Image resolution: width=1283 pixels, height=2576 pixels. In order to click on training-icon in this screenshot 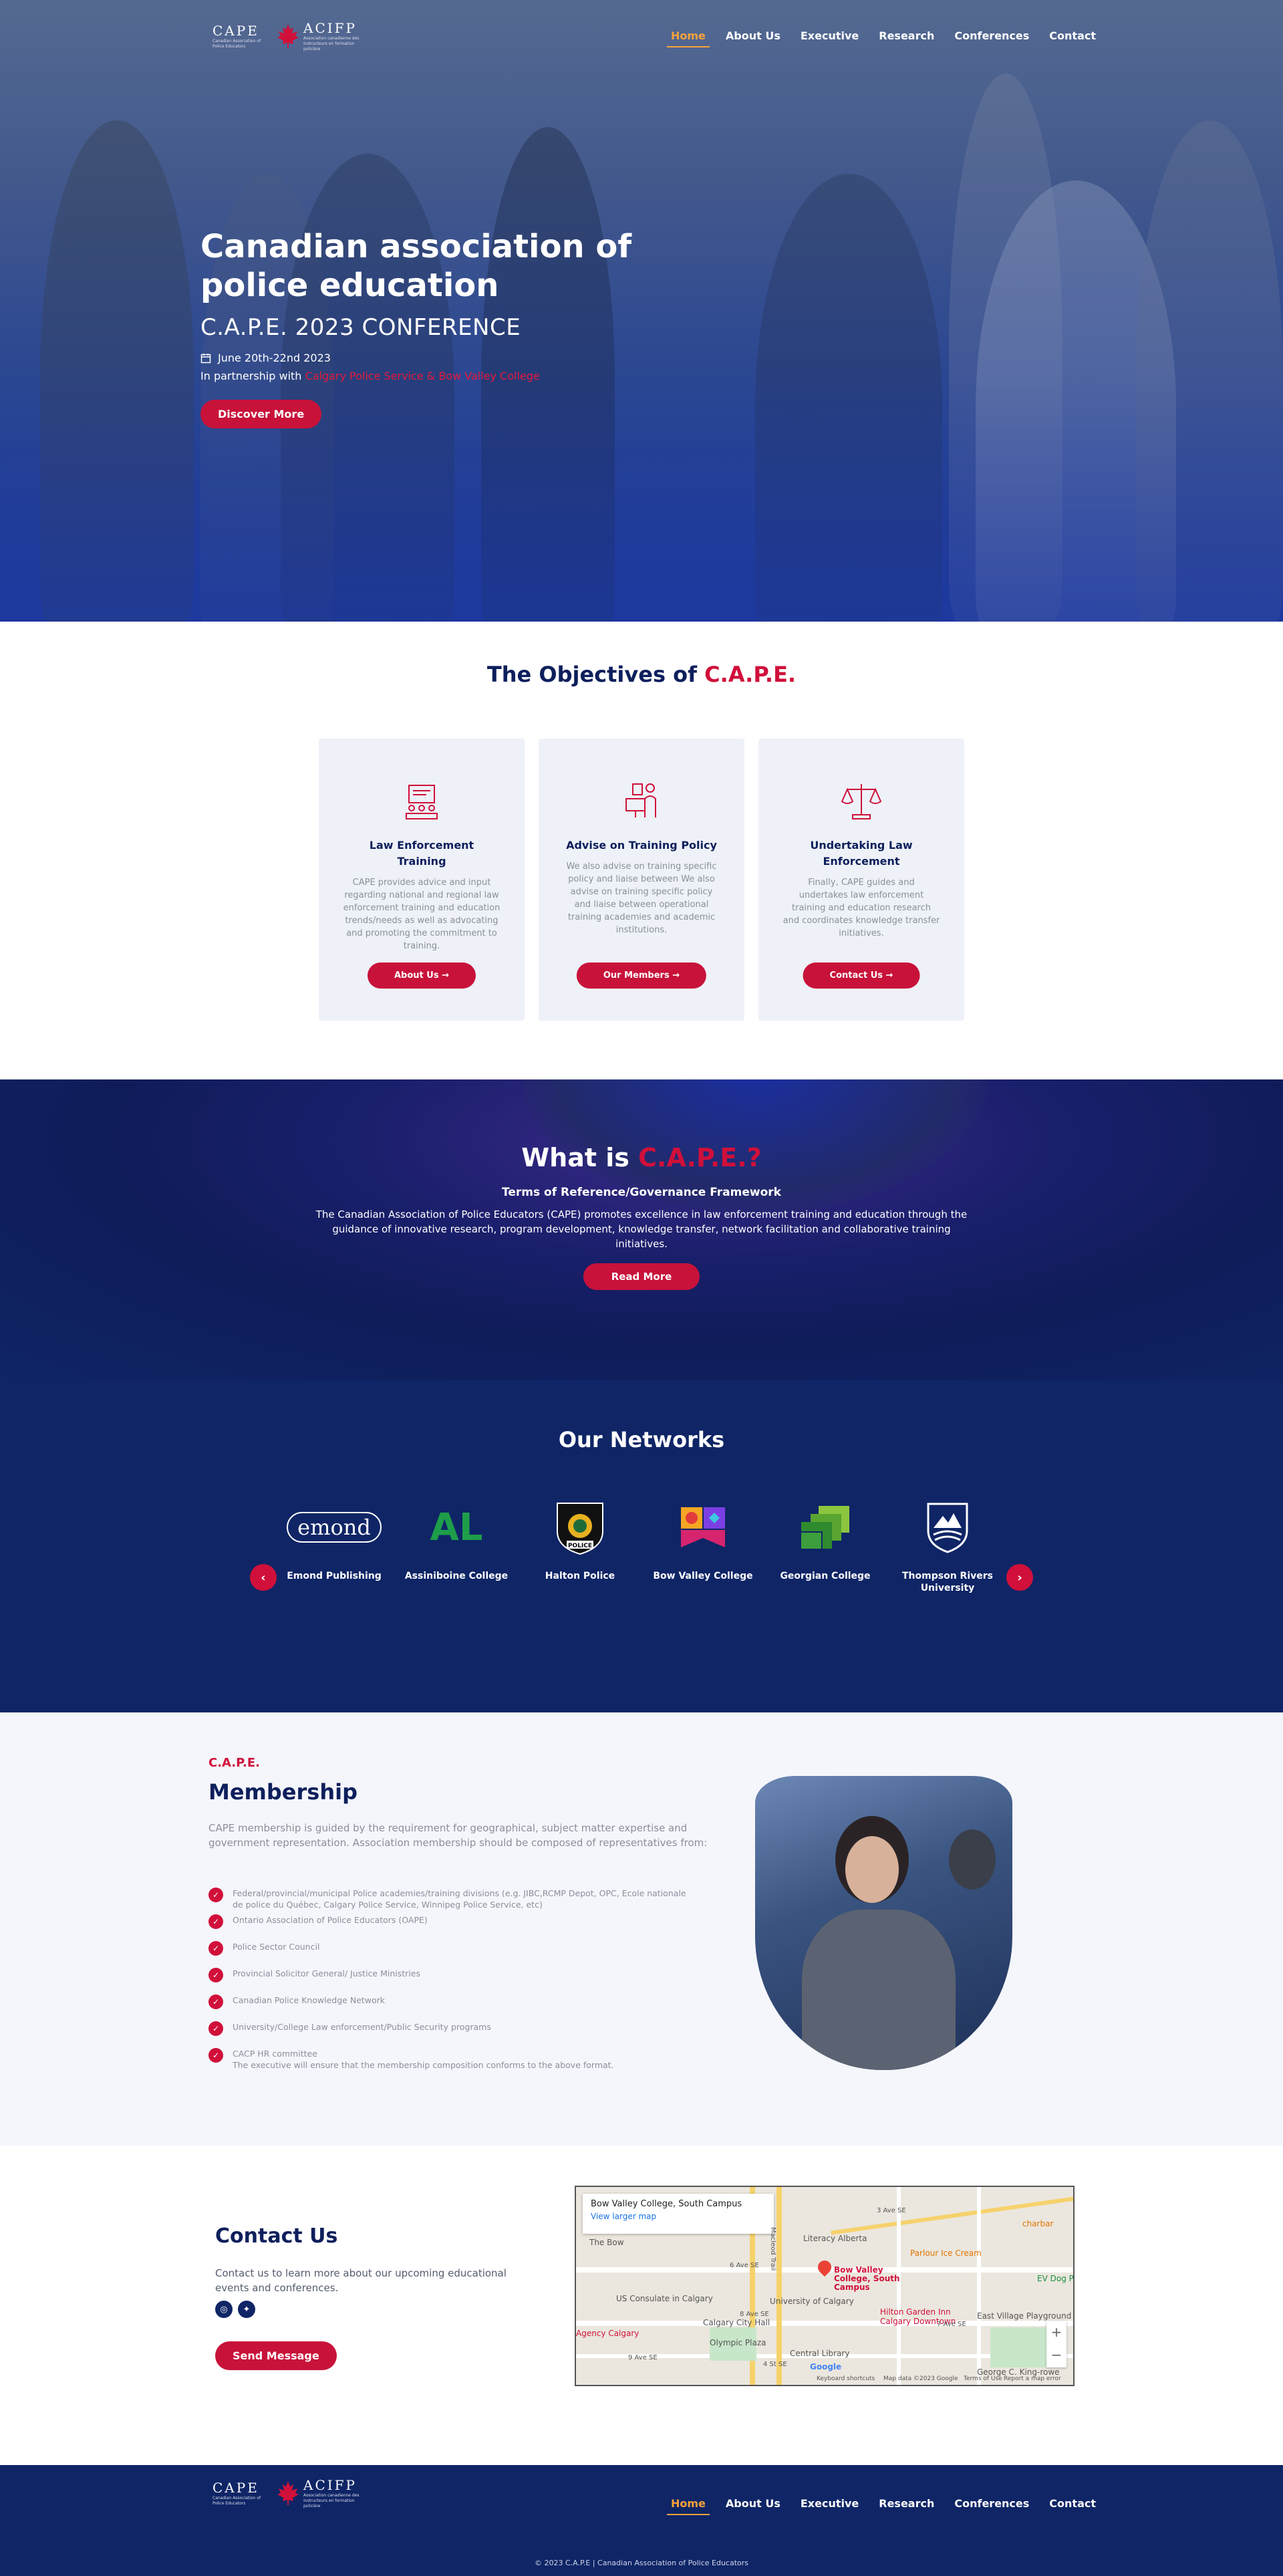, I will do `click(422, 802)`.